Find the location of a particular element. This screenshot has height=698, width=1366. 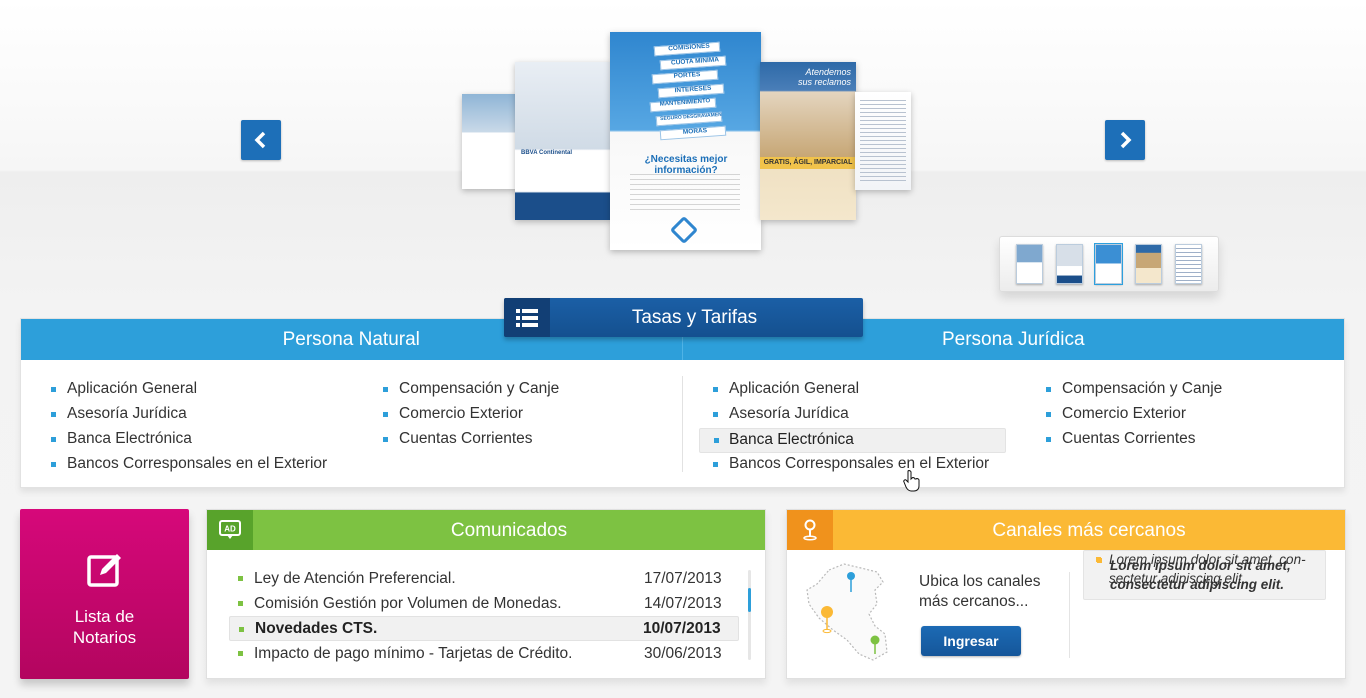

scrollbar-thumb is located at coordinates (749, 600).